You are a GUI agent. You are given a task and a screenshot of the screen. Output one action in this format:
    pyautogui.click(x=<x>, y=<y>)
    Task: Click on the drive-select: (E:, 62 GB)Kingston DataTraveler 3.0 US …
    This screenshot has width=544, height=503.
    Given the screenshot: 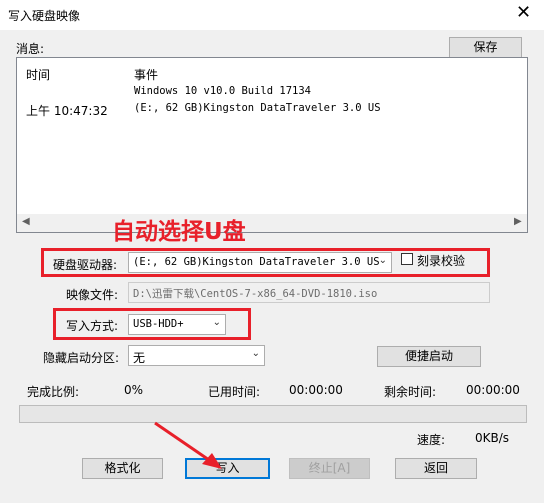 What is the action you would take?
    pyautogui.click(x=260, y=262)
    